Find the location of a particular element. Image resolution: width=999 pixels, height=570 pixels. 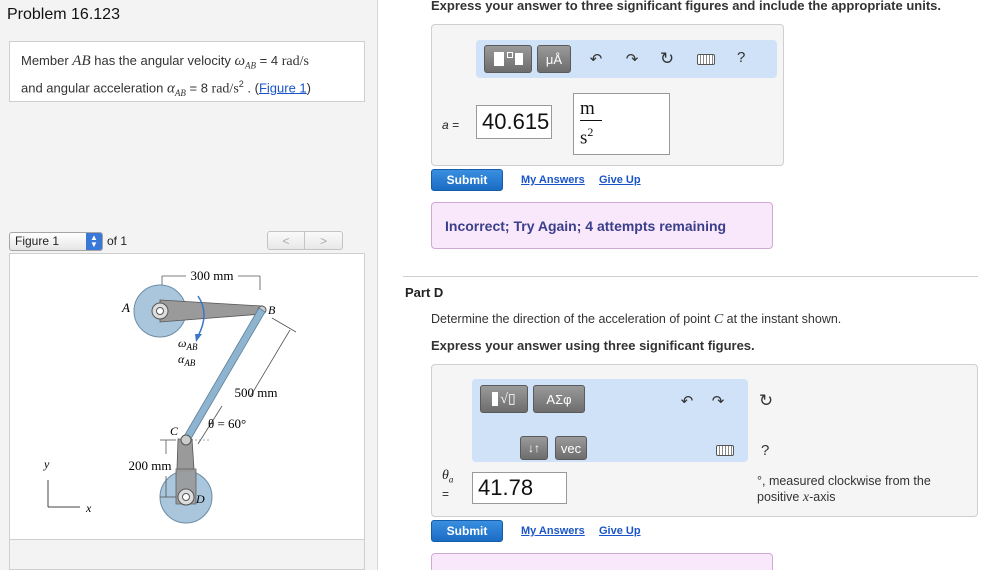

answer-value-input: 40.615 is located at coordinates (514, 122).